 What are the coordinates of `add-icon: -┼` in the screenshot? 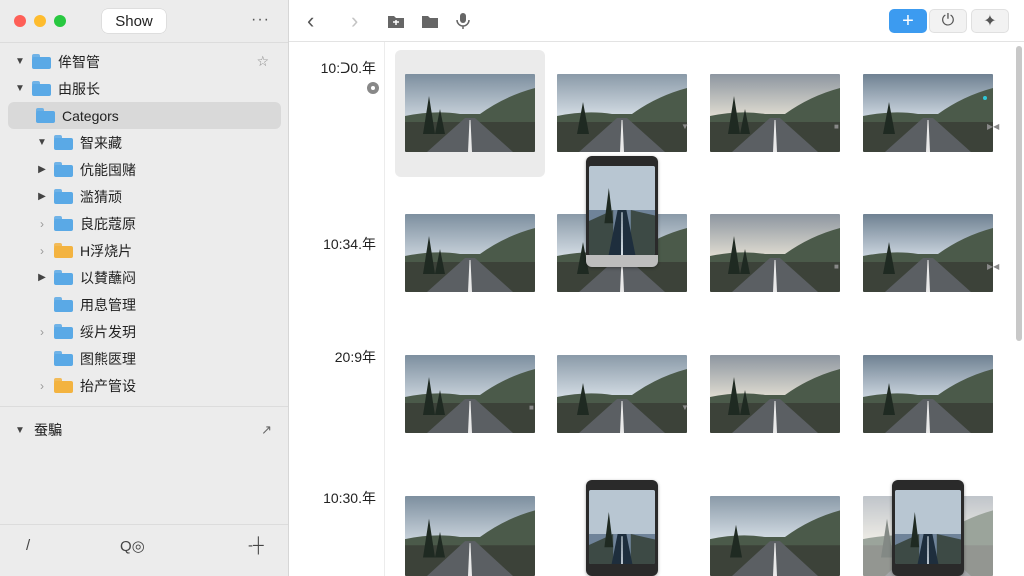 It's located at (256, 545).